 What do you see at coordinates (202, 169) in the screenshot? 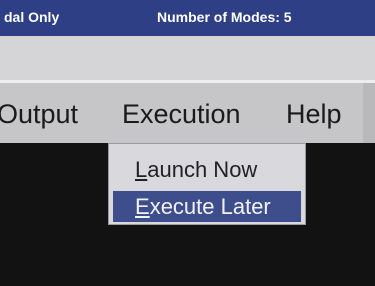
I see `menu-item-label: aunch Now` at bounding box center [202, 169].